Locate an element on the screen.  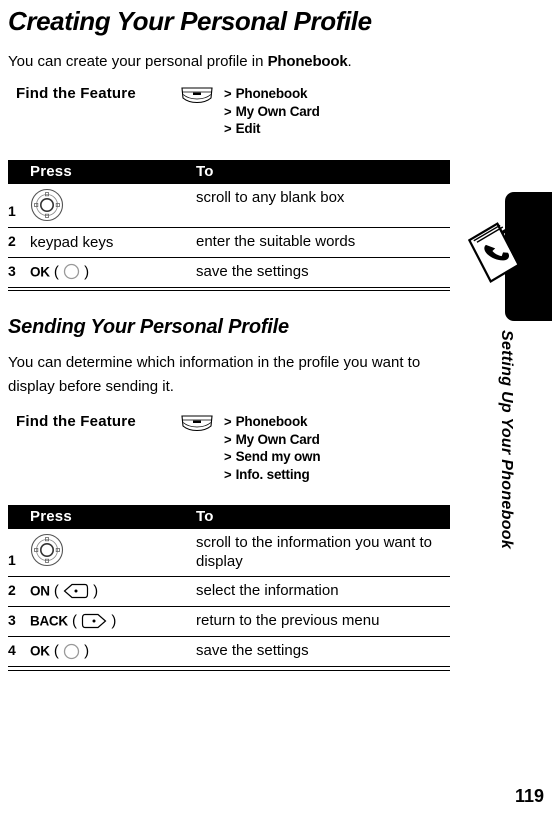
row-to-cell: scroll to any blank box is located at coordinates (323, 205).